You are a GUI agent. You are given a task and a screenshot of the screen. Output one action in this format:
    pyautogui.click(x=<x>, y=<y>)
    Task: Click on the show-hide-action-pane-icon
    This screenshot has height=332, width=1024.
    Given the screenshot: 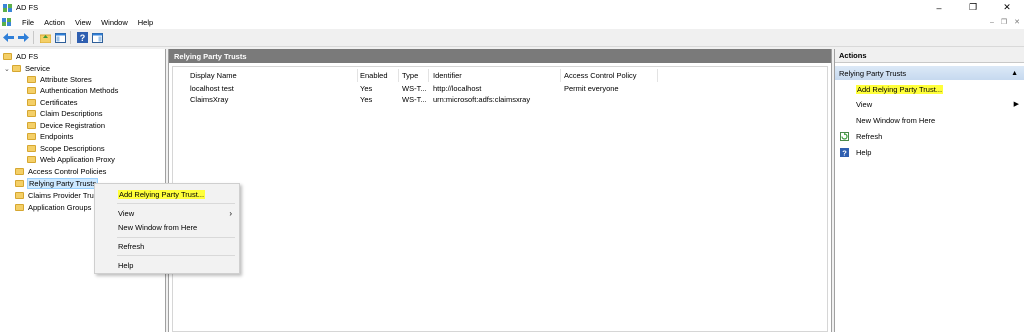 What is the action you would take?
    pyautogui.click(x=97, y=37)
    